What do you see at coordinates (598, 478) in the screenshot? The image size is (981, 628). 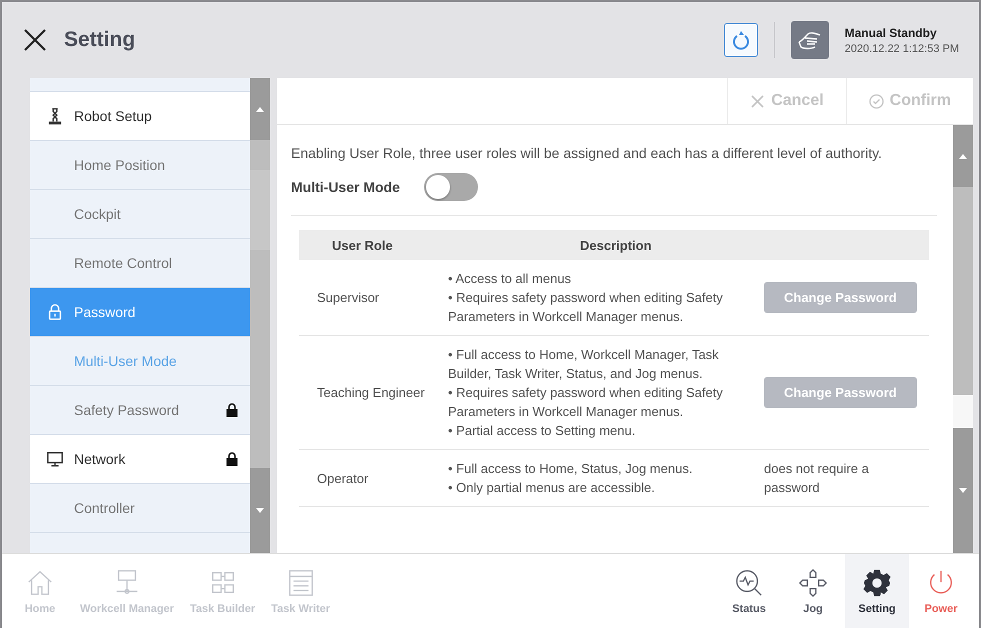 I see `table-cell: • Full access to Home, Status, Jog menus. • Only partial menus are accessible.` at bounding box center [598, 478].